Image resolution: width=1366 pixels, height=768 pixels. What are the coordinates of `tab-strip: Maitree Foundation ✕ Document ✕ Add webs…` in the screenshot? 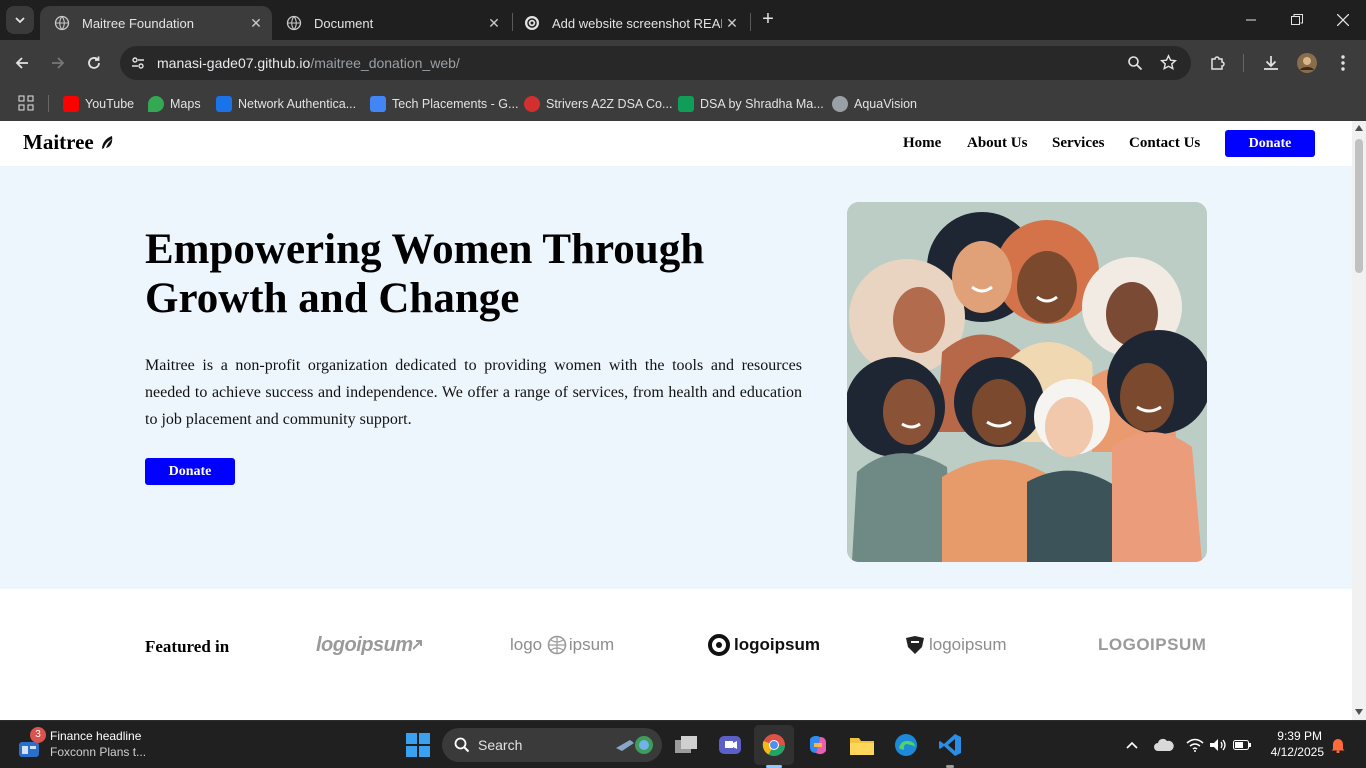 It's located at (683, 20).